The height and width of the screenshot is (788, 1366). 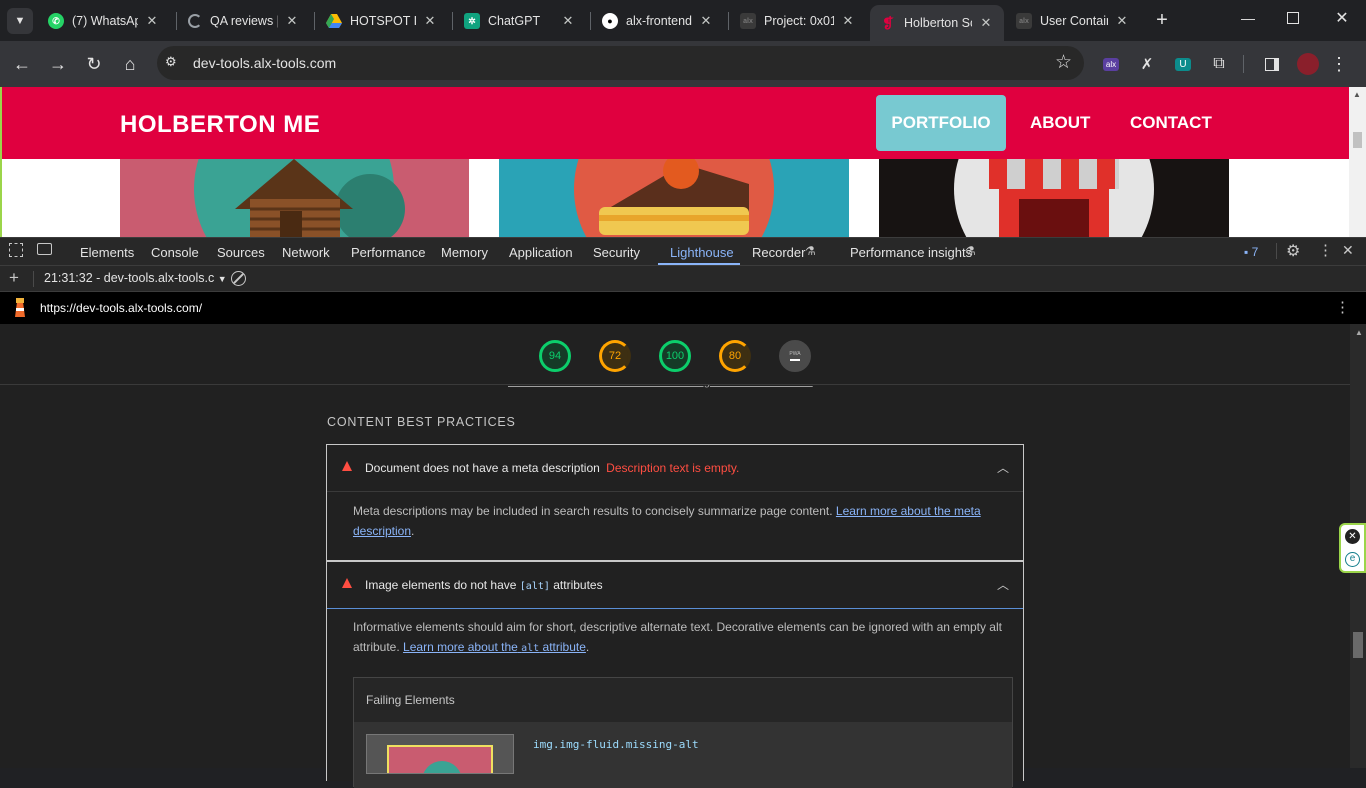 I want to click on gauge-pwa: PWA, so click(x=795, y=356).